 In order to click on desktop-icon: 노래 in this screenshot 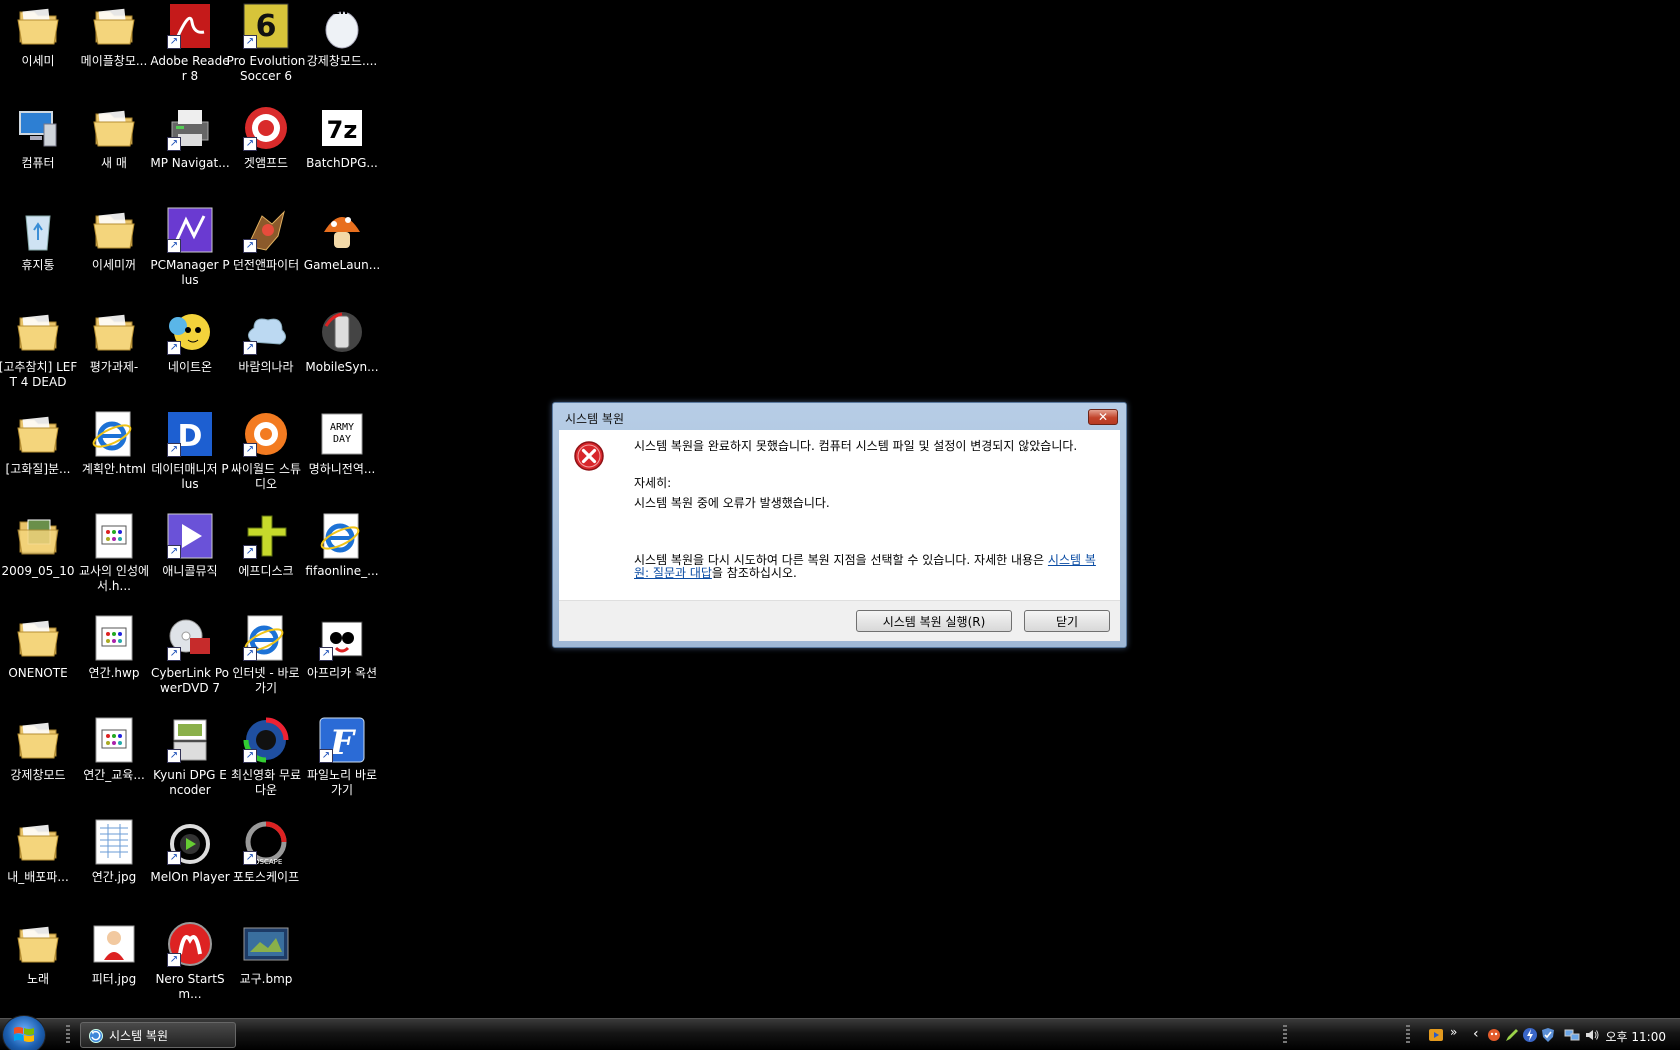, I will do `click(38, 970)`.